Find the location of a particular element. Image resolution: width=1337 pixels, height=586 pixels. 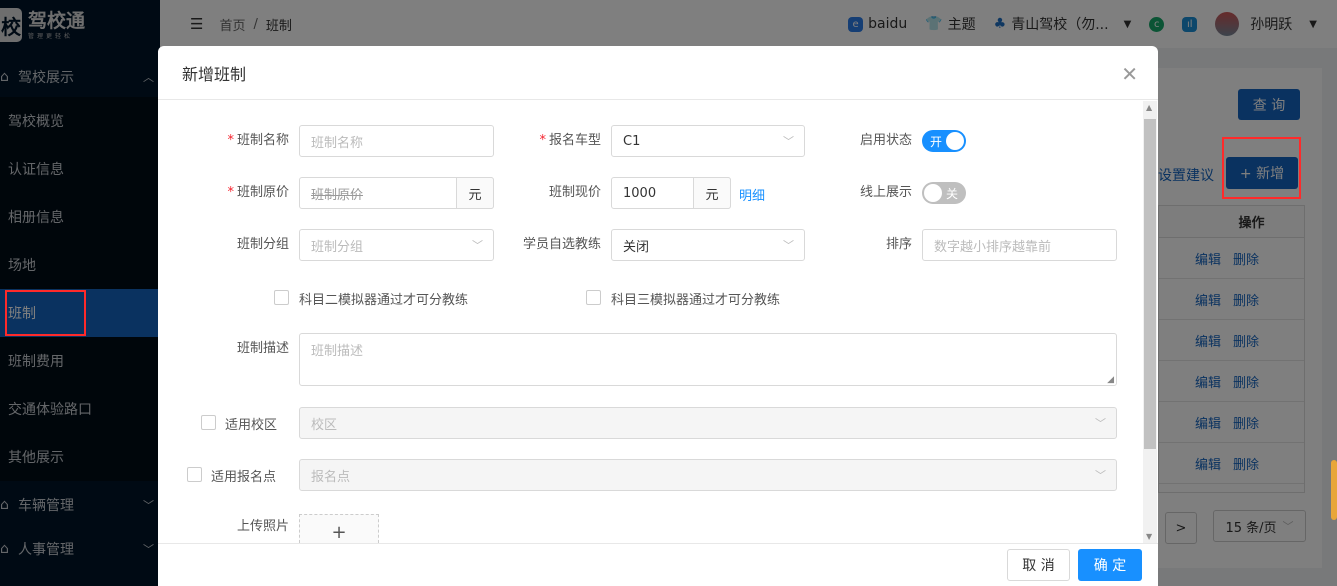

class-name-input: 班制名称 is located at coordinates (396, 141).